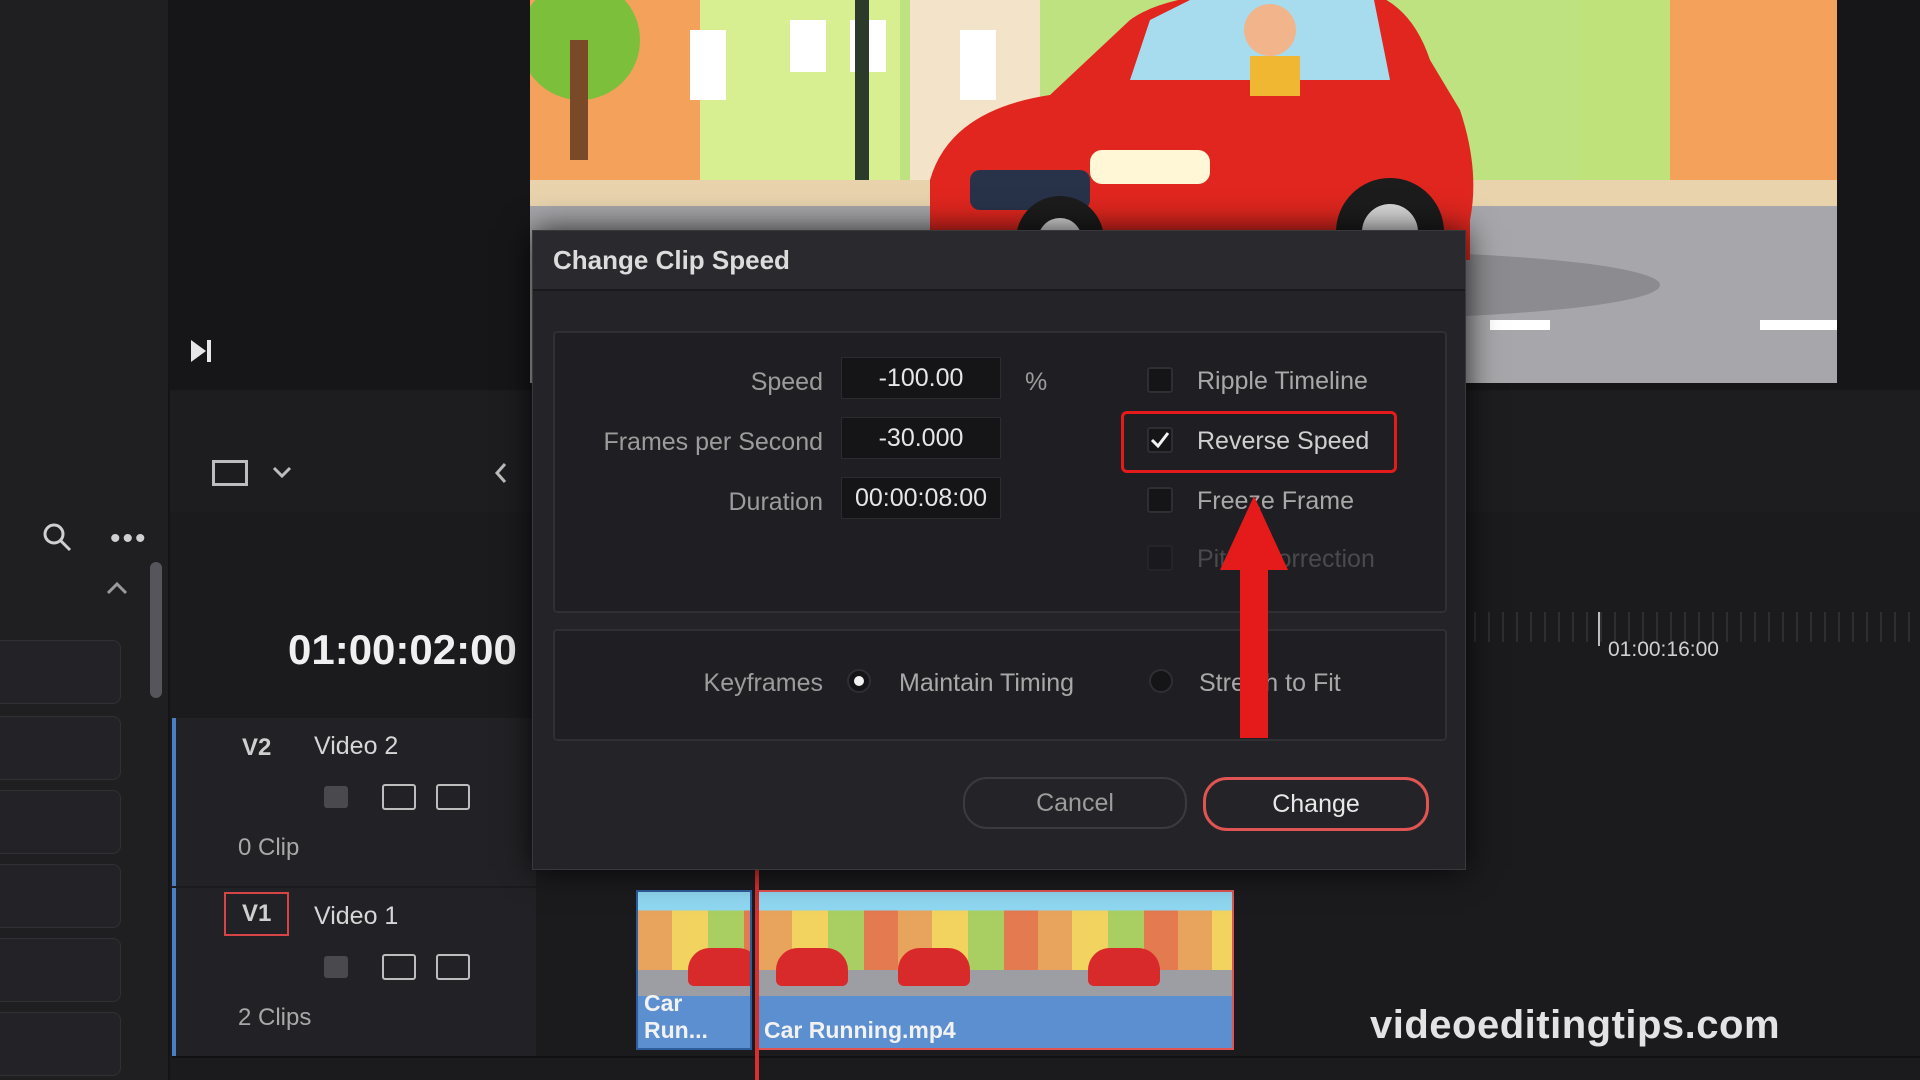  What do you see at coordinates (501, 475) in the screenshot?
I see `chevron-left-icon` at bounding box center [501, 475].